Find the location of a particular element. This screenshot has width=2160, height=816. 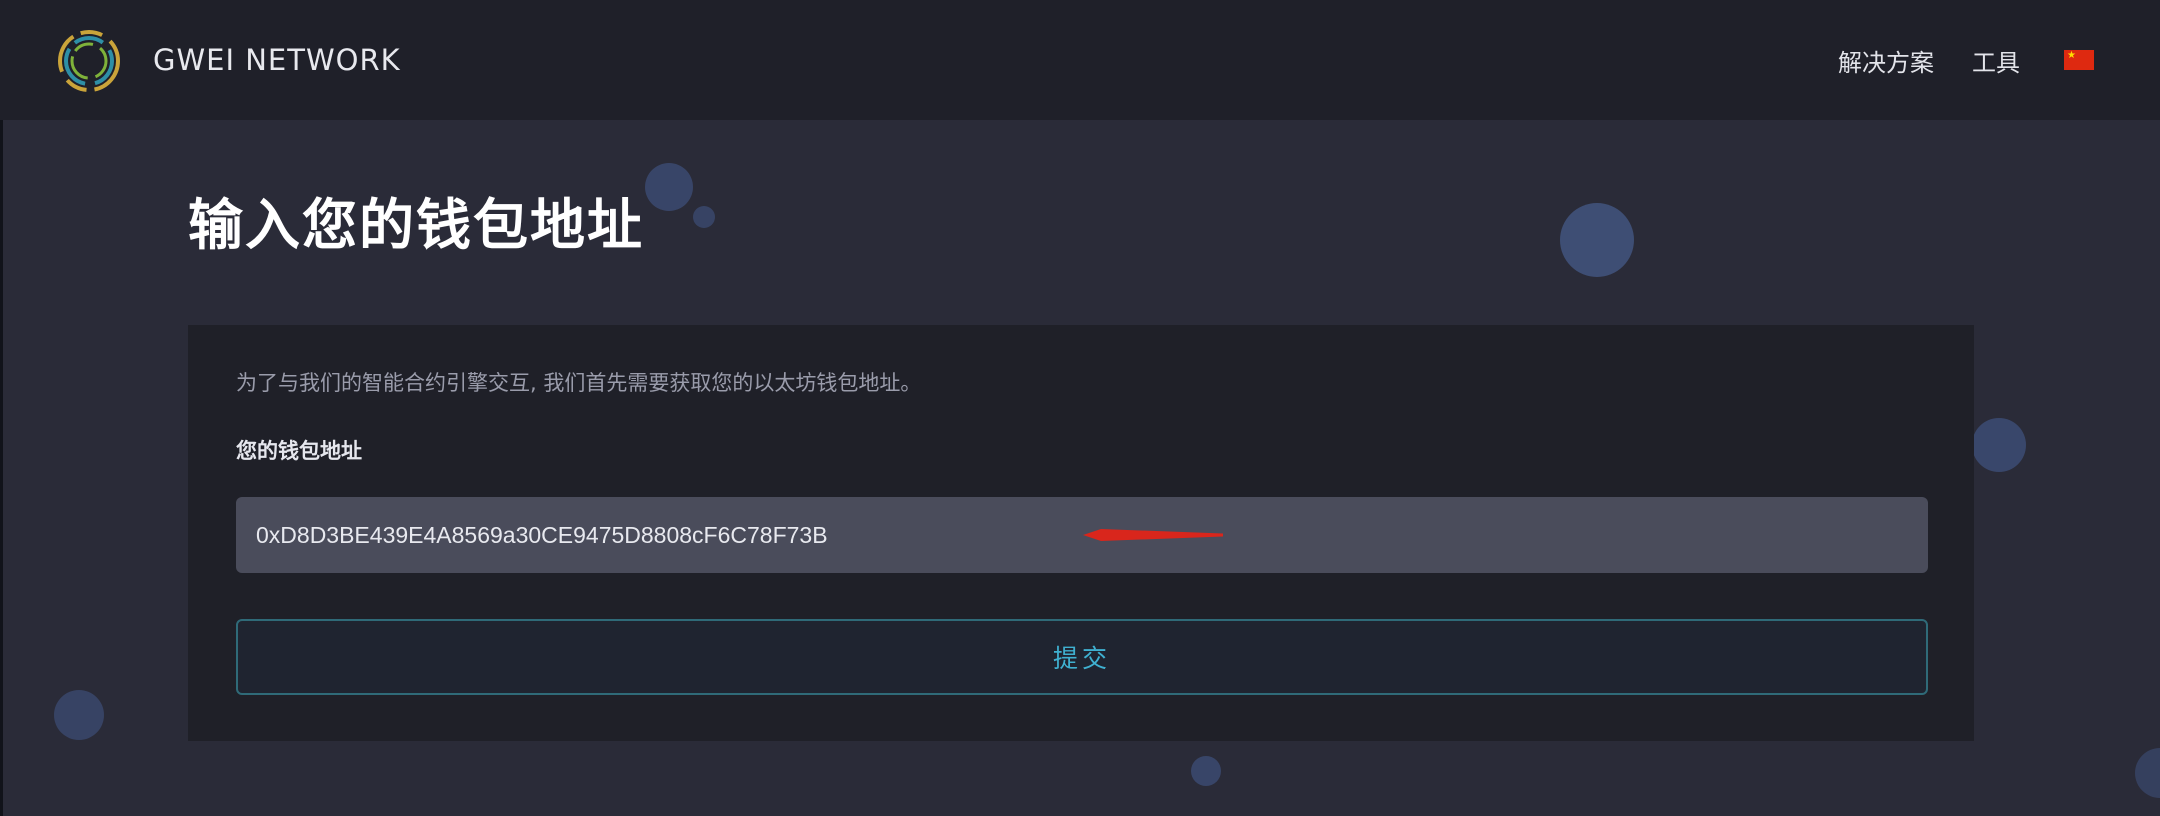

wallet-address-input is located at coordinates (1082, 535).